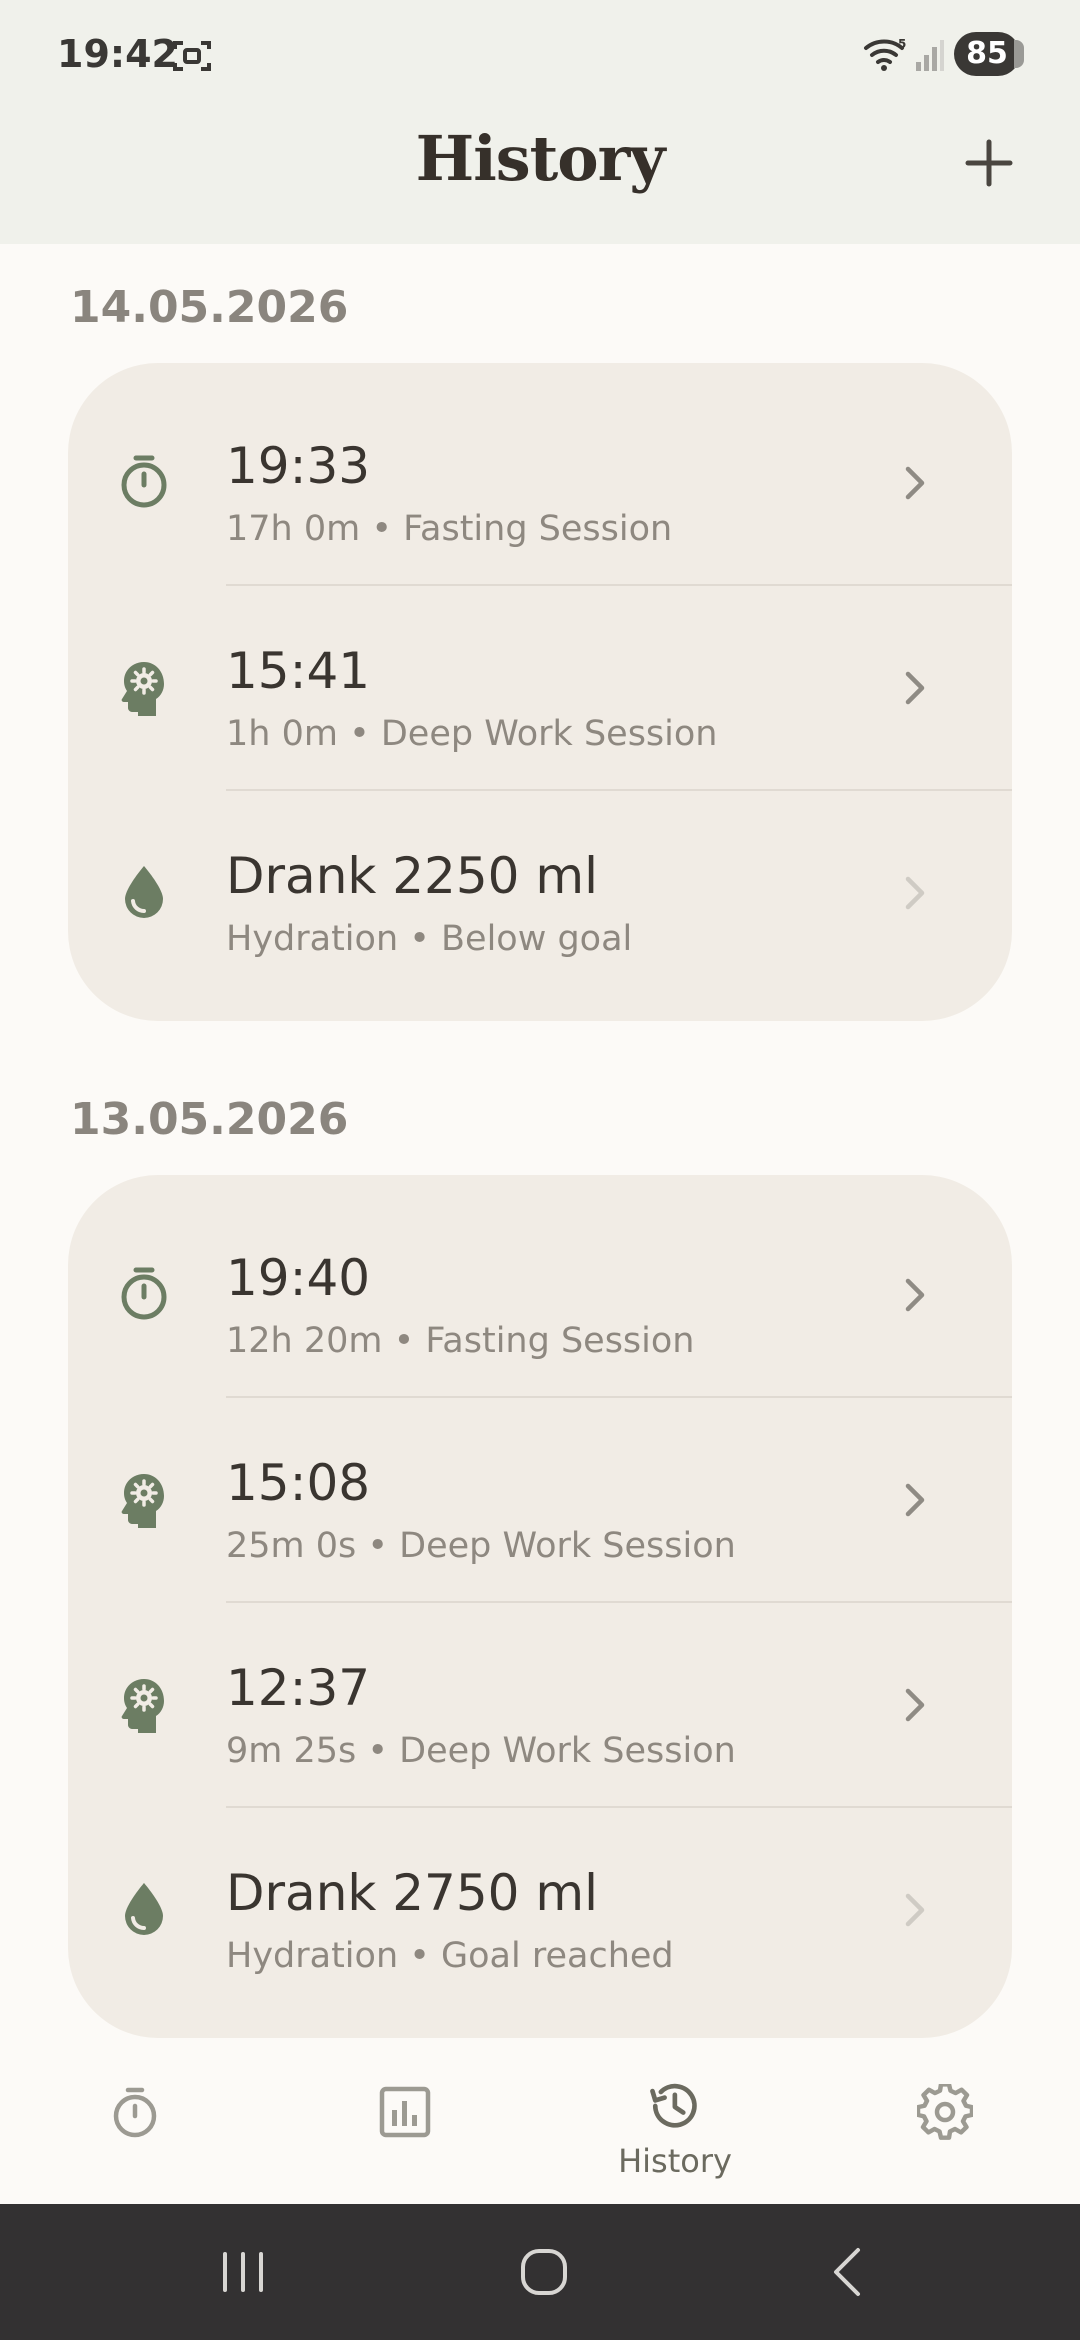 The height and width of the screenshot is (2340, 1080). What do you see at coordinates (902, 44) in the screenshot?
I see `svg-text: 5` at bounding box center [902, 44].